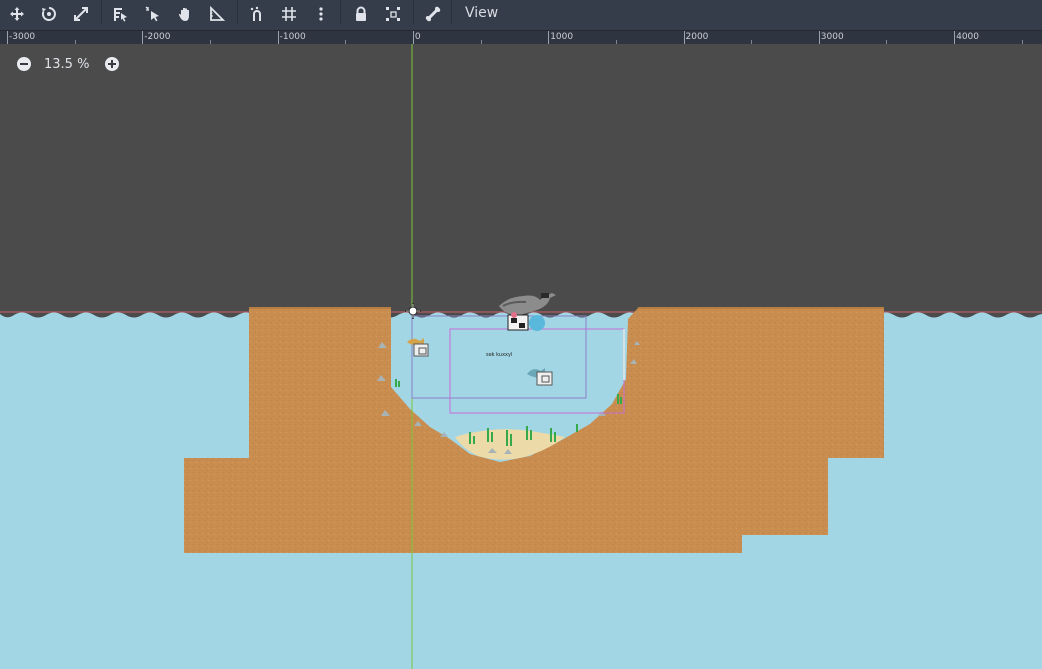 The image size is (1042, 669). I want to click on smart-snap-button, so click(257, 14).